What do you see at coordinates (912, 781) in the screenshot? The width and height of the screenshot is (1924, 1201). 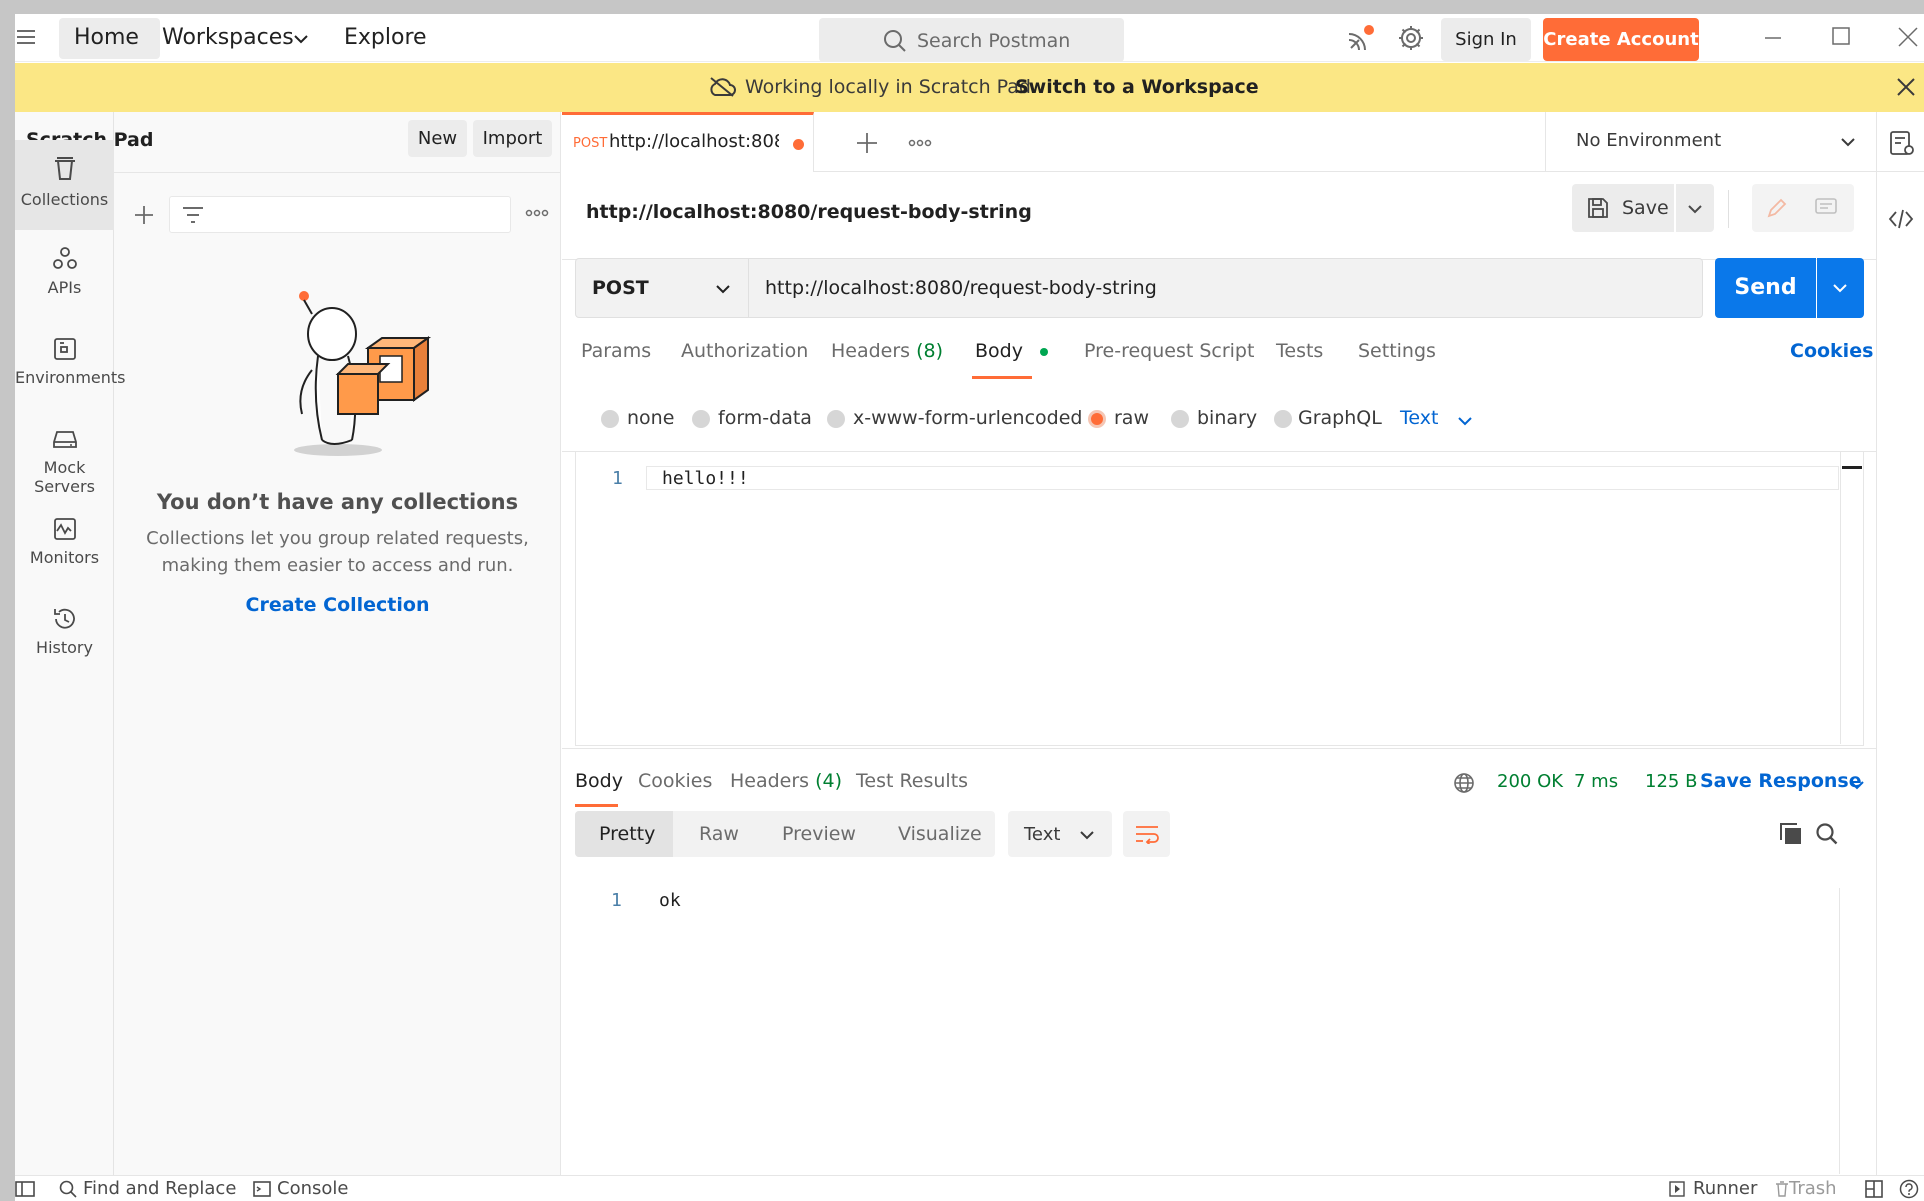 I see `response-tab-test-results: Test Results` at bounding box center [912, 781].